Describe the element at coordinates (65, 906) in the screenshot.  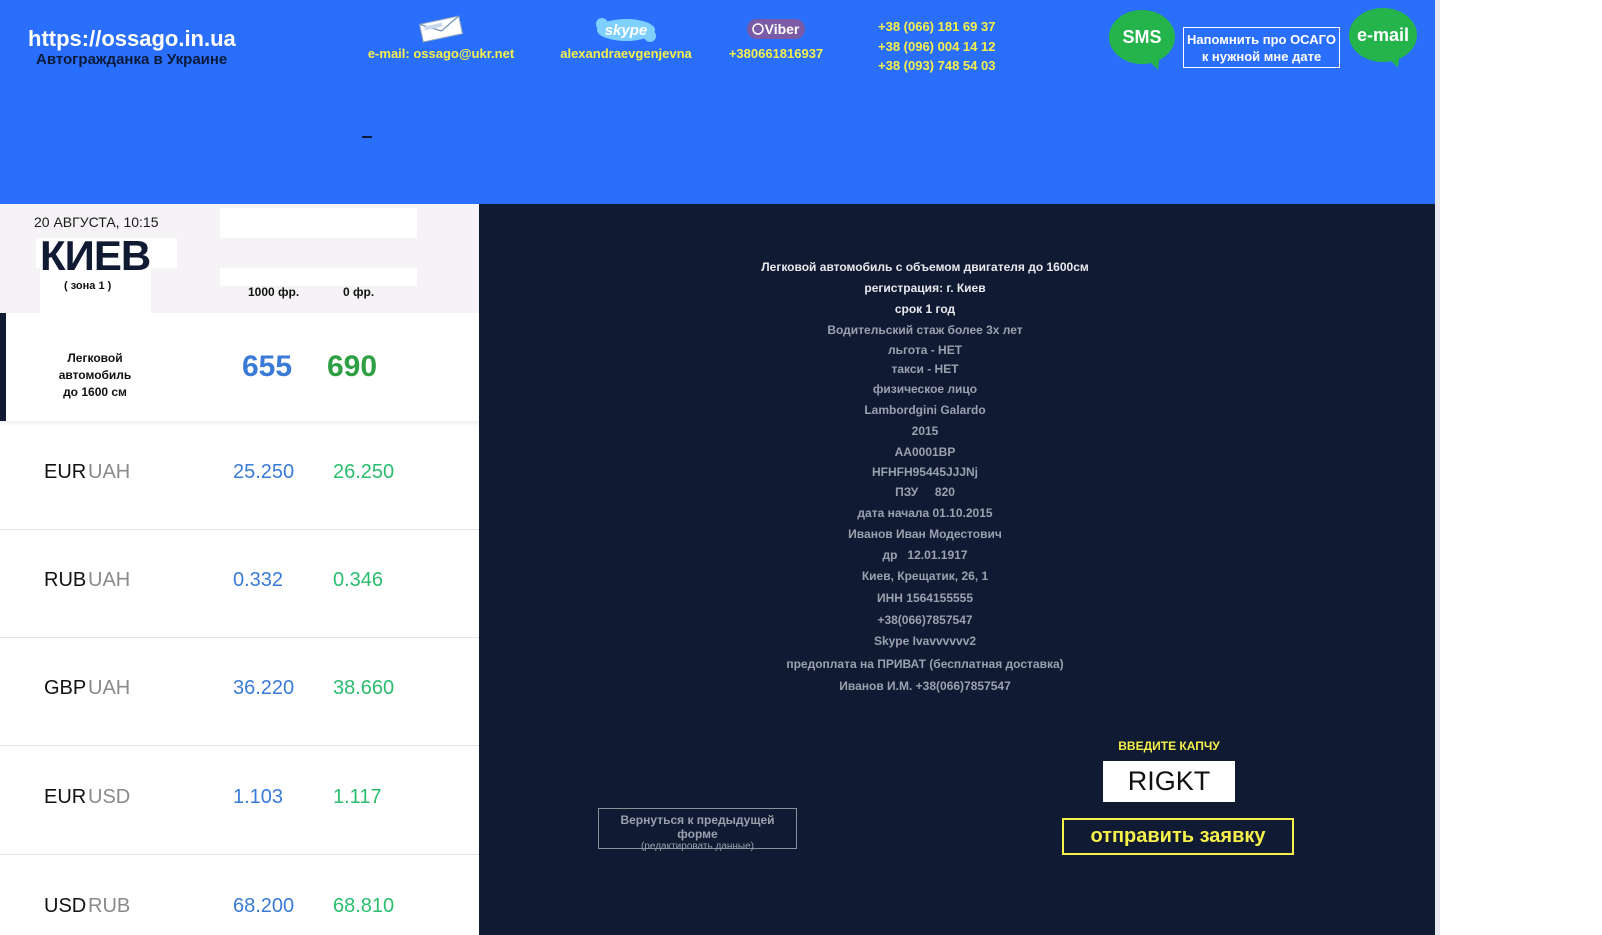
I see `rate-from: USD` at that location.